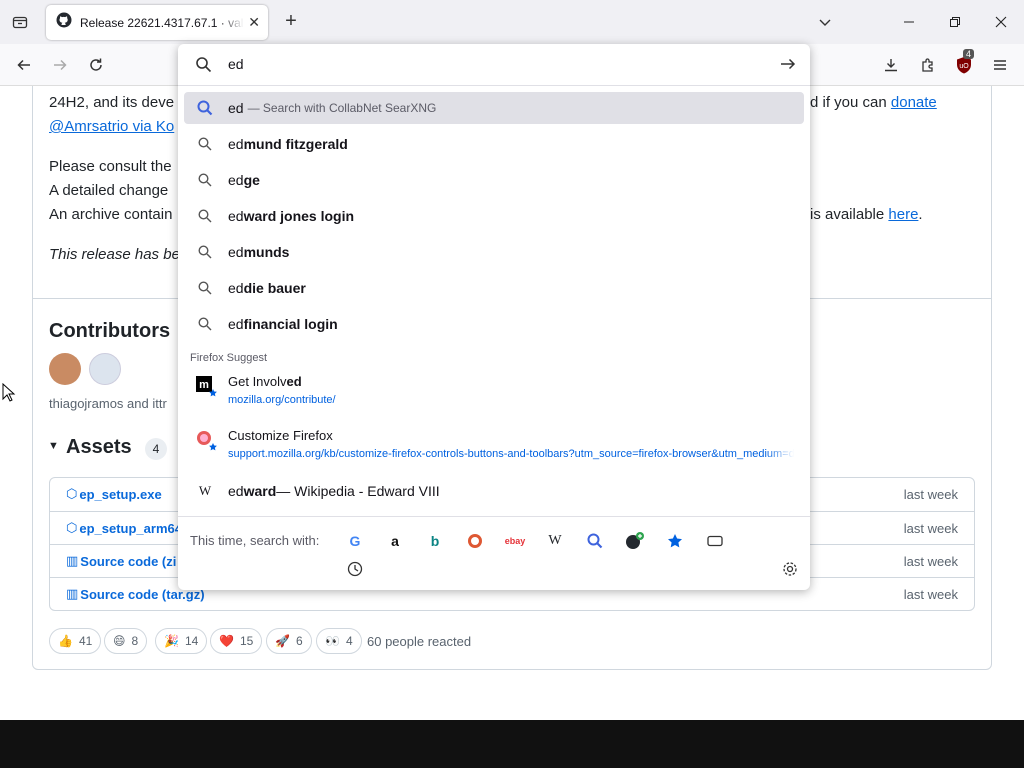  What do you see at coordinates (207, 441) in the screenshot?
I see `firefox-bookmark-icon` at bounding box center [207, 441].